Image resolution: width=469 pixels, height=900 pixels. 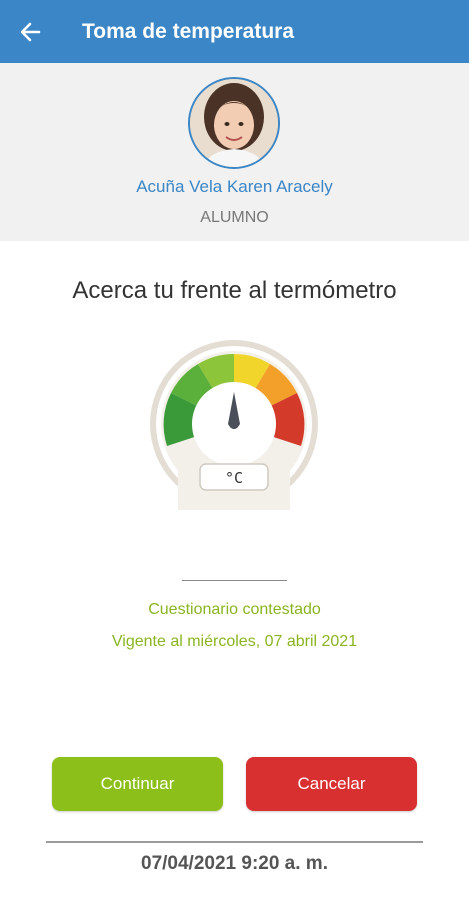 I want to click on page-title: Toma de temperatura, so click(x=188, y=31).